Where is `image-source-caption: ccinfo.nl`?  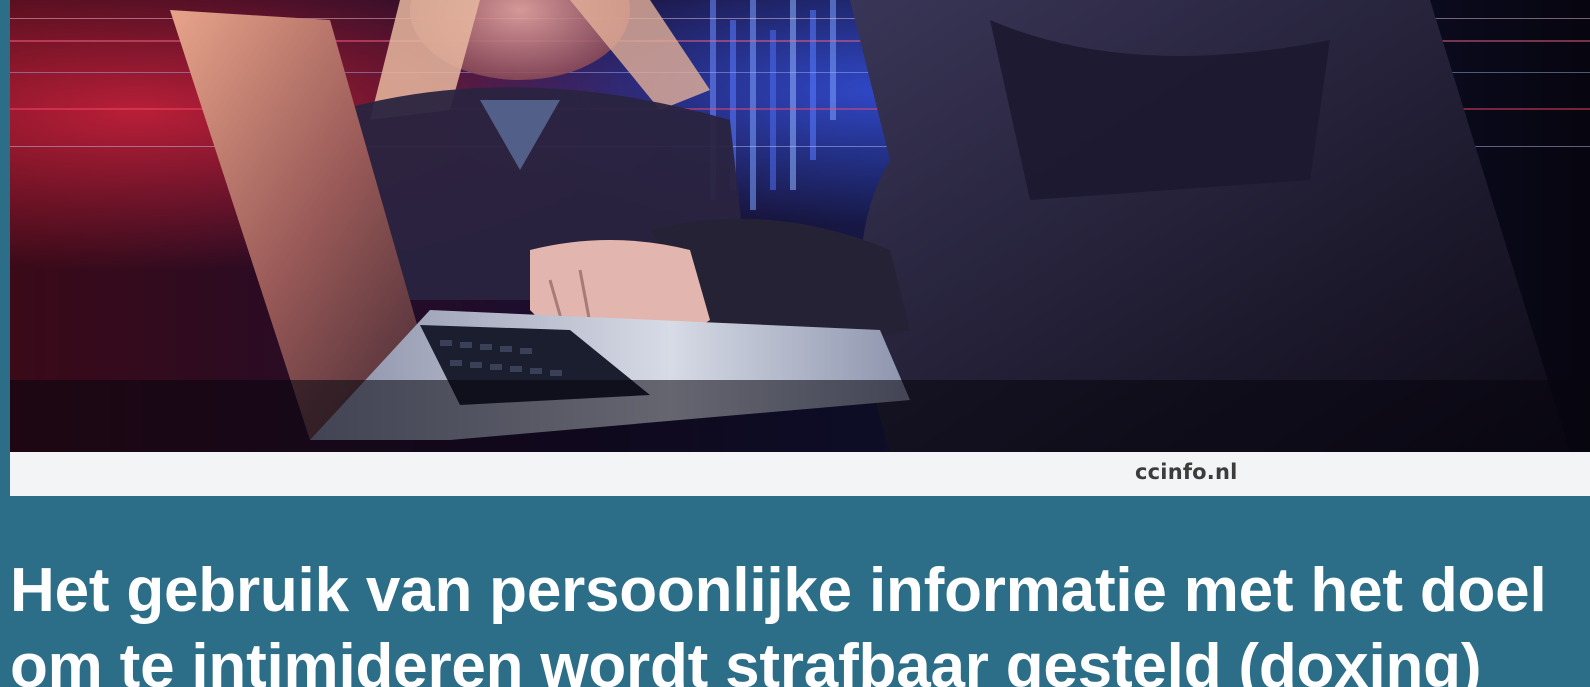
image-source-caption: ccinfo.nl is located at coordinates (1186, 472).